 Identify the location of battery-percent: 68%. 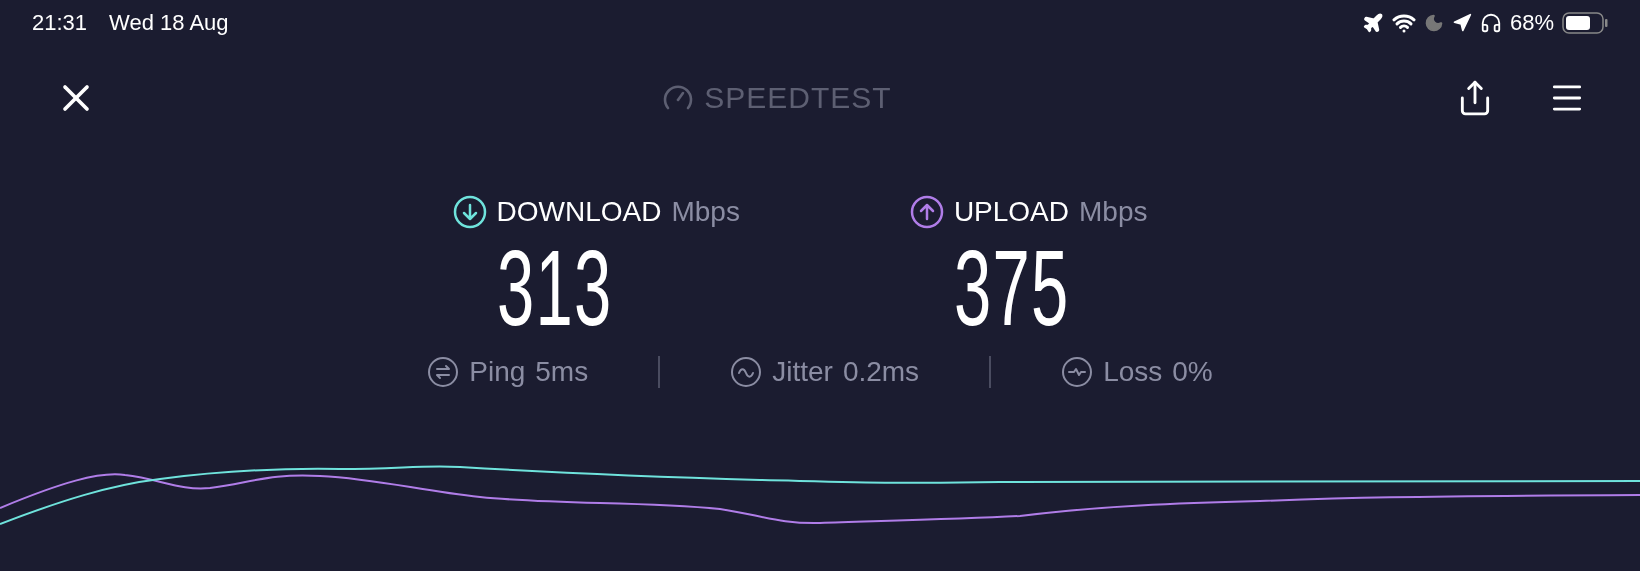
(1531, 23).